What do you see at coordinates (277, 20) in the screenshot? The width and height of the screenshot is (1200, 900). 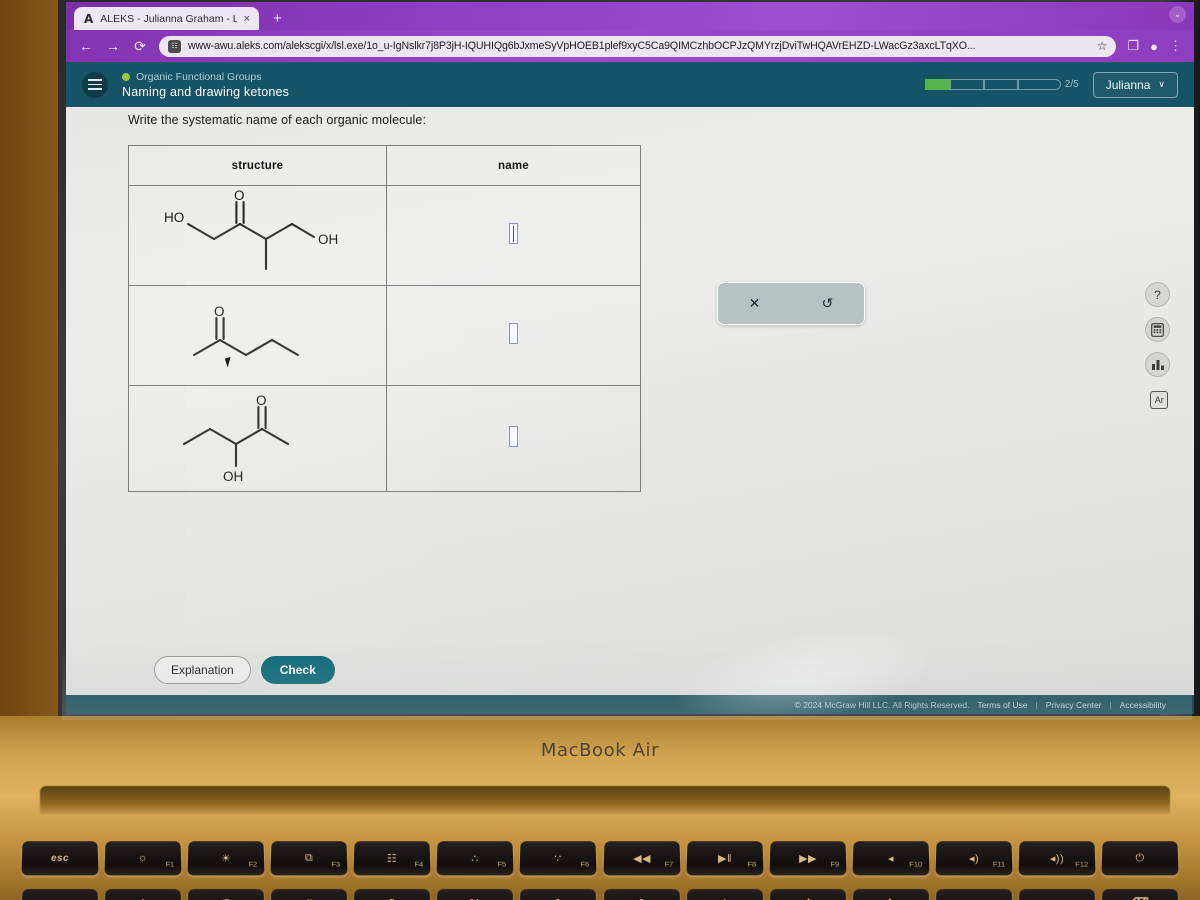 I see `new-tab-button: +` at bounding box center [277, 20].